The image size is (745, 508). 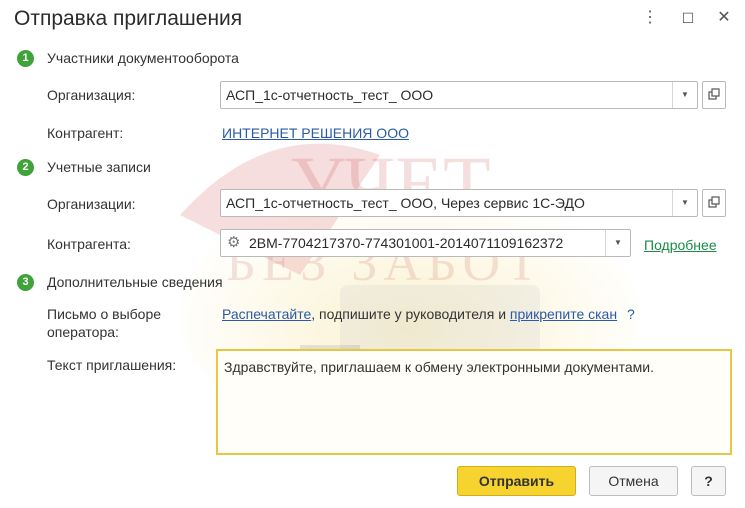 I want to click on open-account-button, so click(x=714, y=203).